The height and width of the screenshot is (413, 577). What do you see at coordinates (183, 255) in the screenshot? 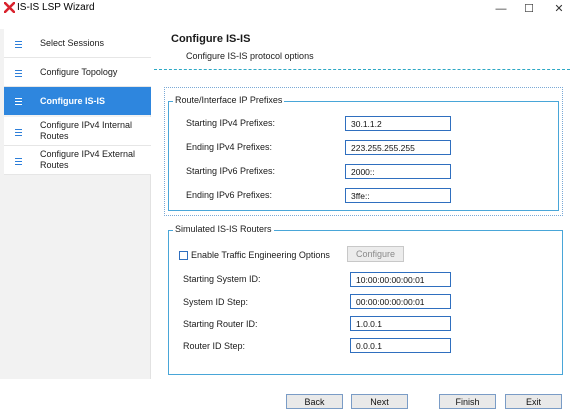
I see `traffic-engineering-checkbox` at bounding box center [183, 255].